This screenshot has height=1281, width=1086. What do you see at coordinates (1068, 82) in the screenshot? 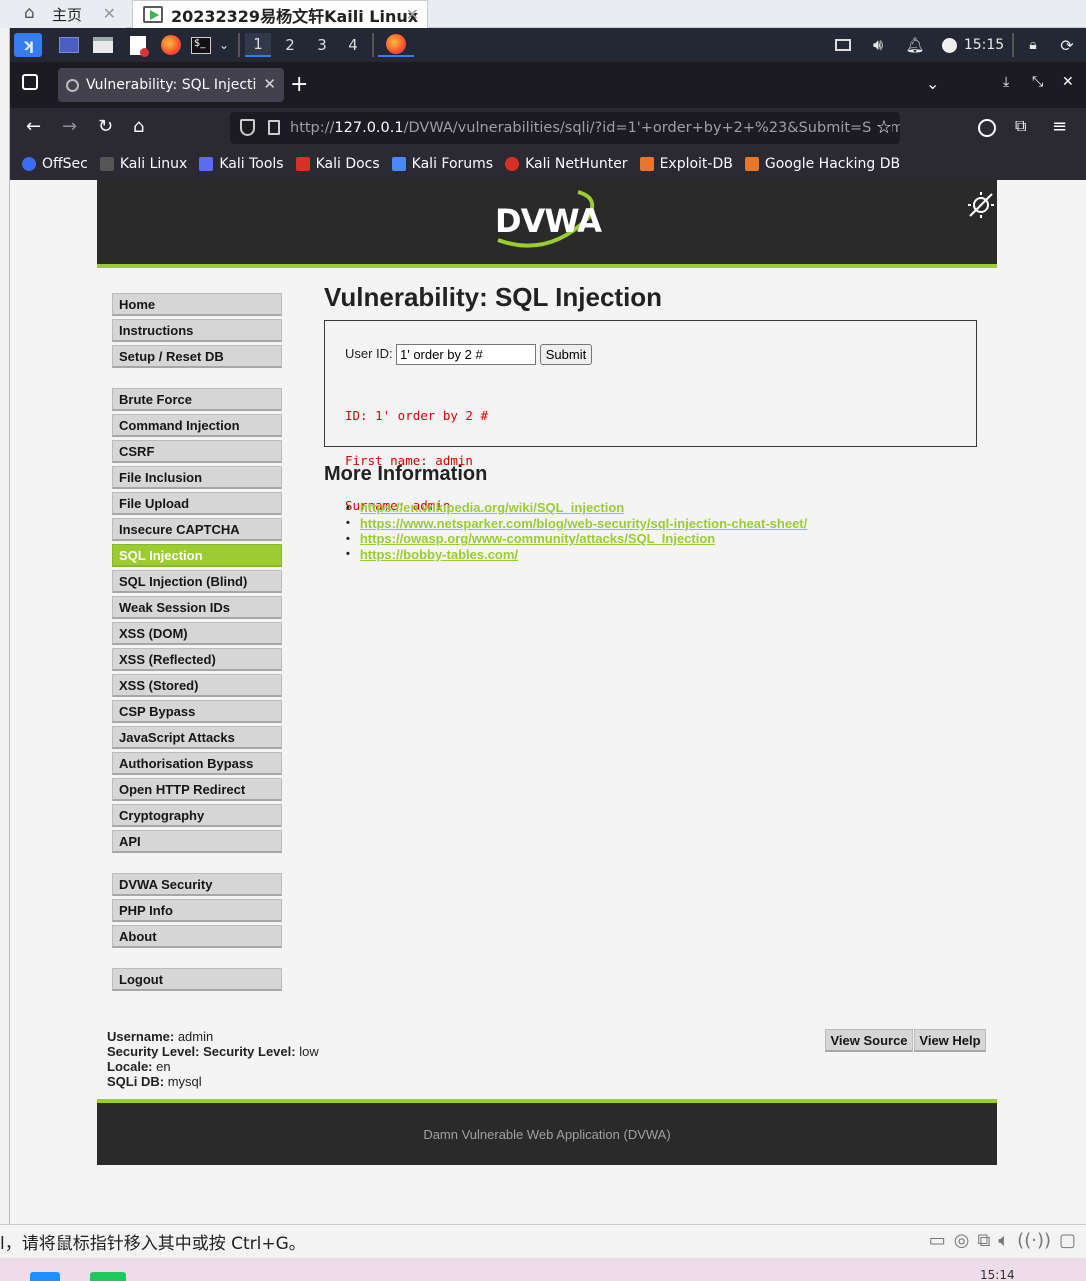
I see `close-window-icon: ✕` at bounding box center [1068, 82].